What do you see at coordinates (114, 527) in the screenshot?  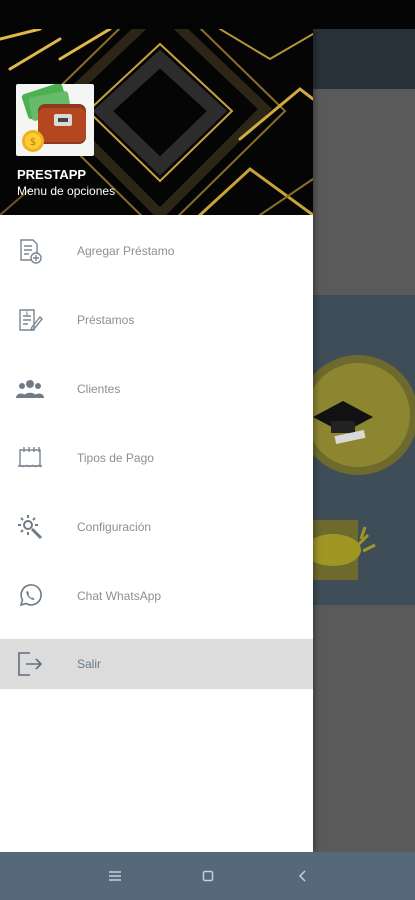 I see `menu-item-label: Configuración` at bounding box center [114, 527].